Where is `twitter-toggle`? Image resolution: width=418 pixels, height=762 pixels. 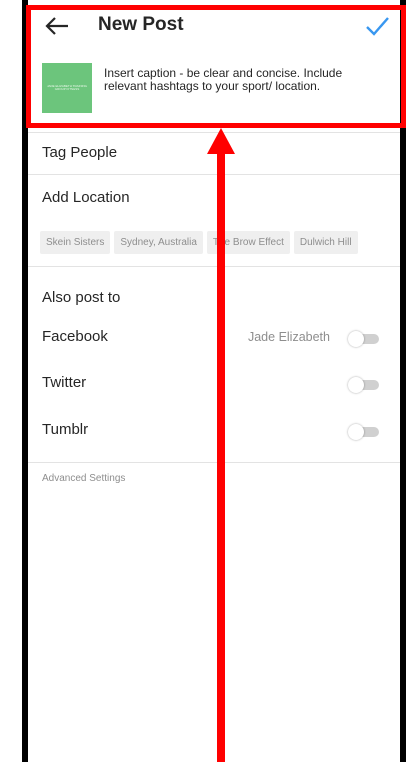
twitter-toggle is located at coordinates (364, 385).